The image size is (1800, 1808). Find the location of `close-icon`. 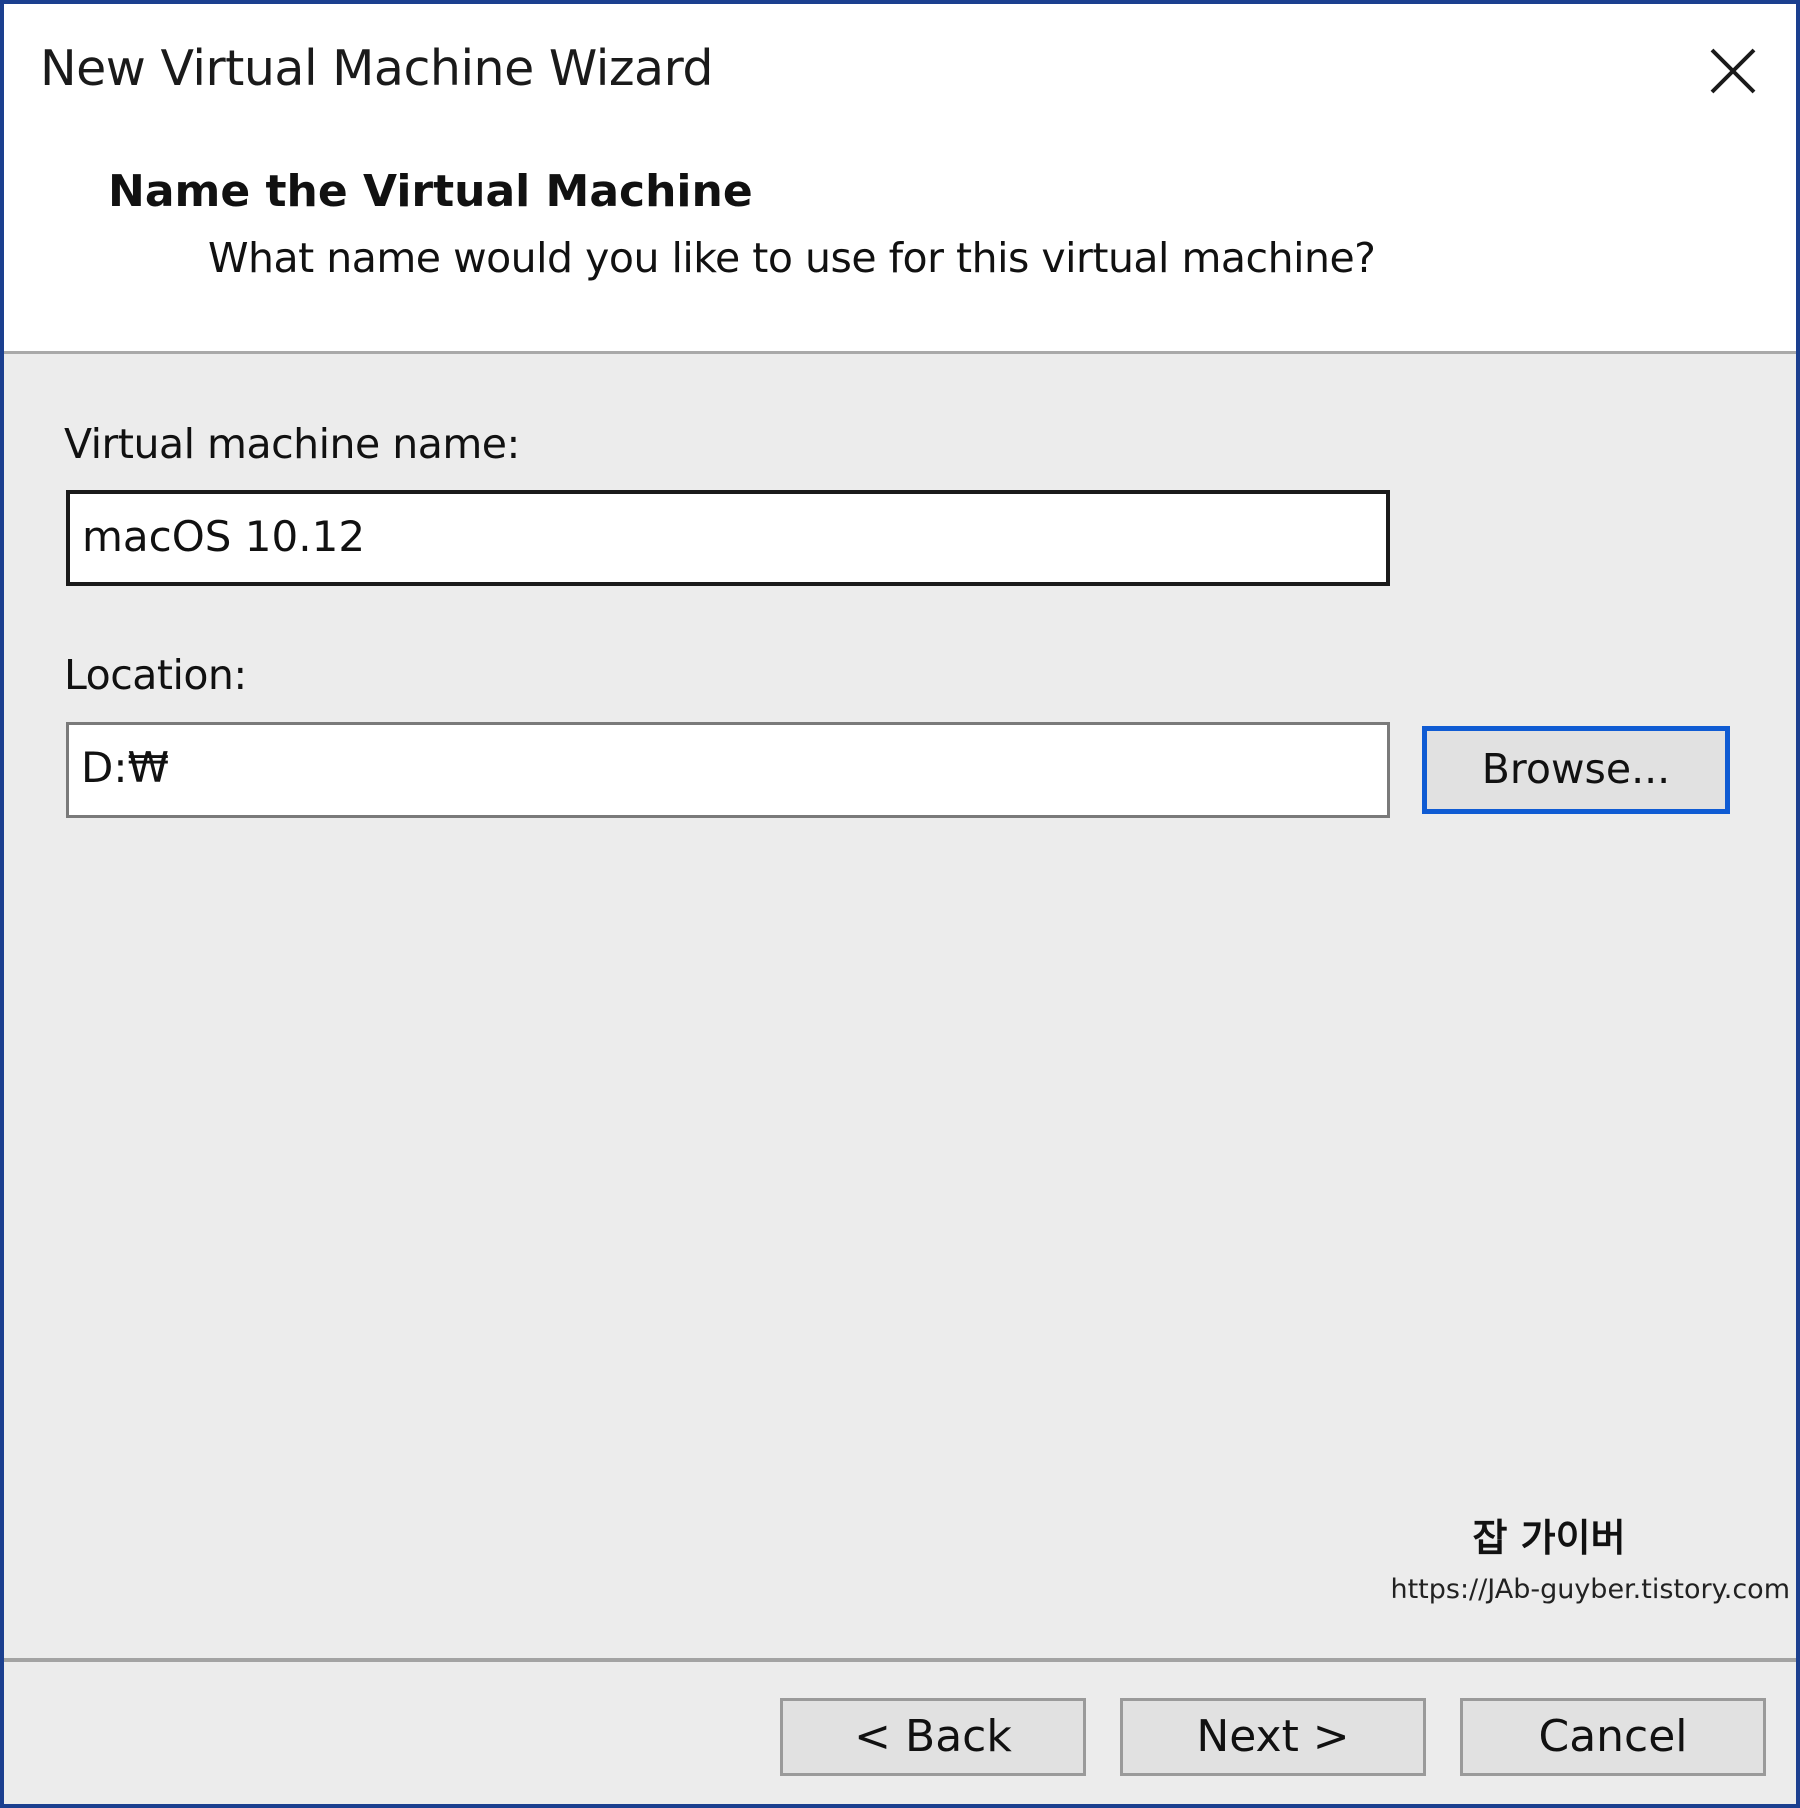

close-icon is located at coordinates (1733, 71).